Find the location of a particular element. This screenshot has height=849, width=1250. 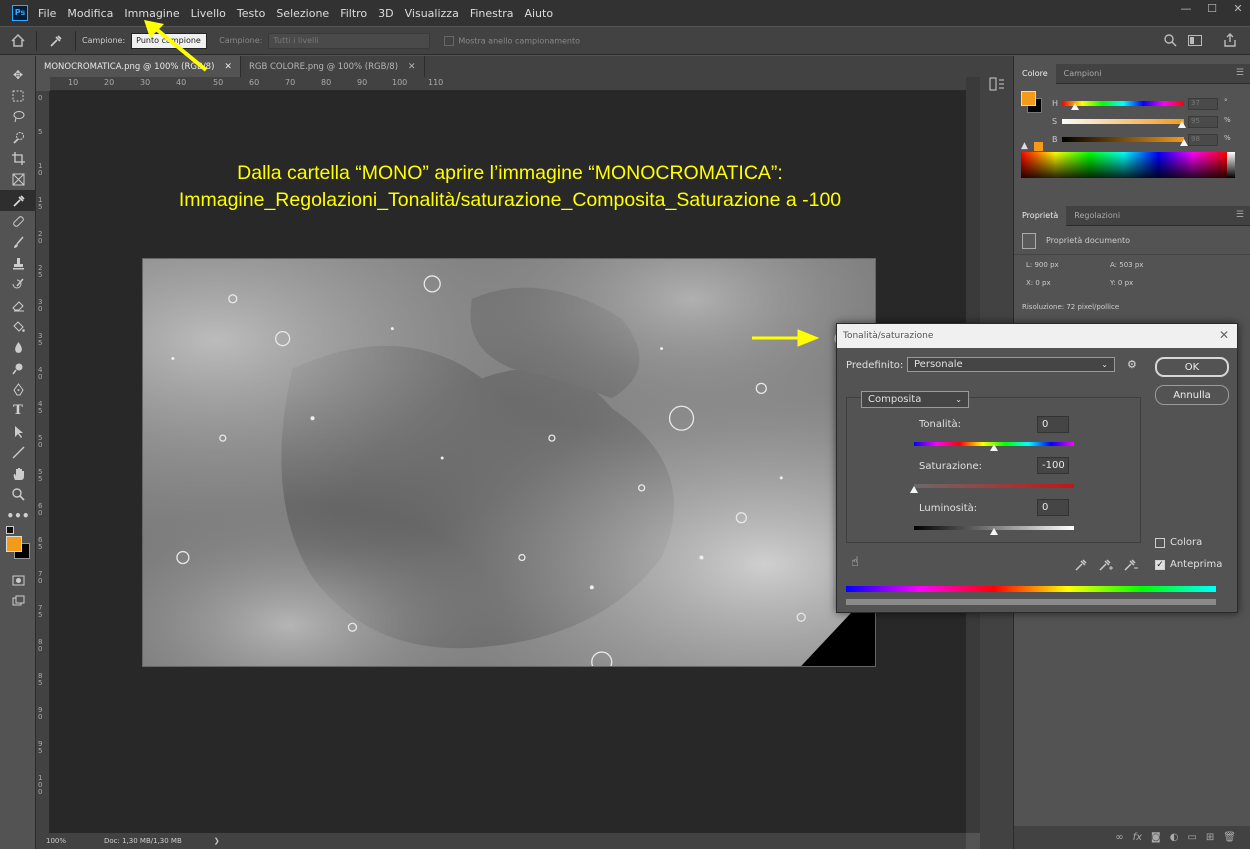

hue-input: 0 is located at coordinates (1053, 424).